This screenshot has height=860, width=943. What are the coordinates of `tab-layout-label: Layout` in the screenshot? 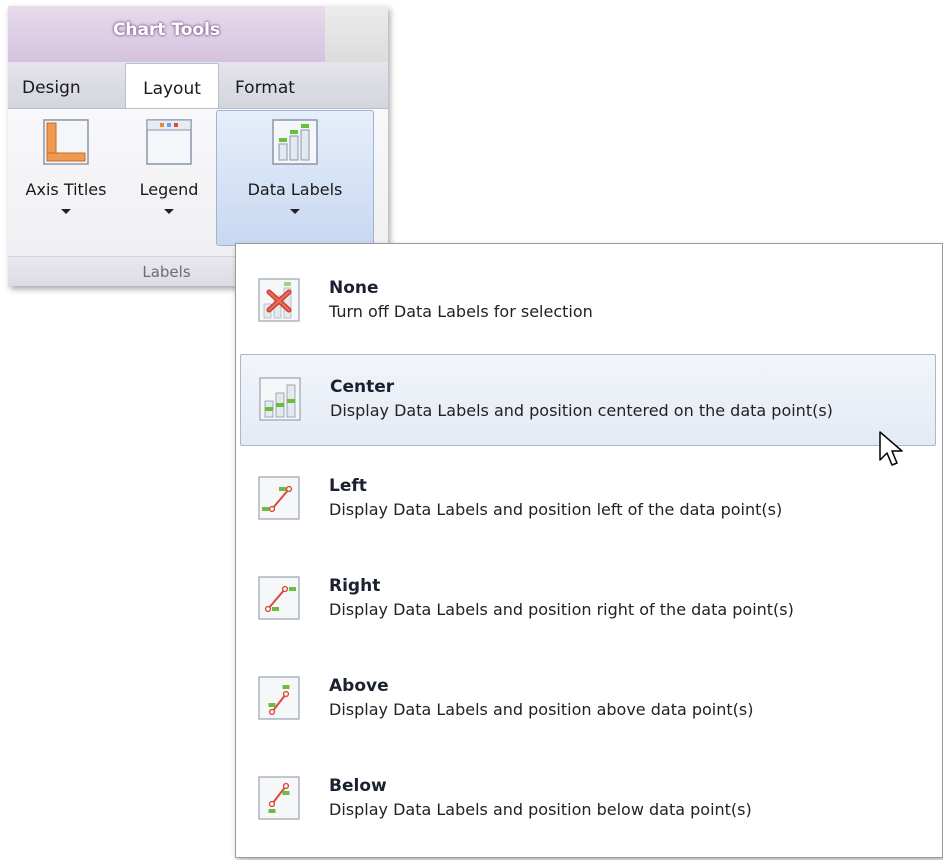 It's located at (172, 89).